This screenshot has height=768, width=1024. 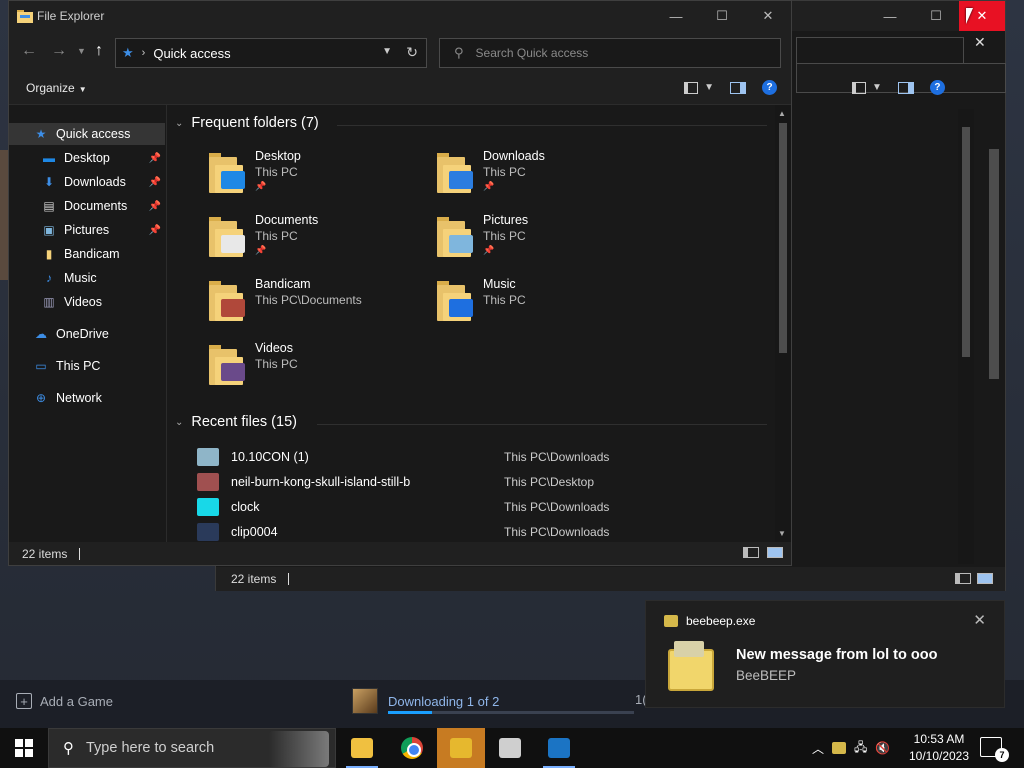 What do you see at coordinates (775, 552) in the screenshot?
I see `large-icons-view-icon` at bounding box center [775, 552].